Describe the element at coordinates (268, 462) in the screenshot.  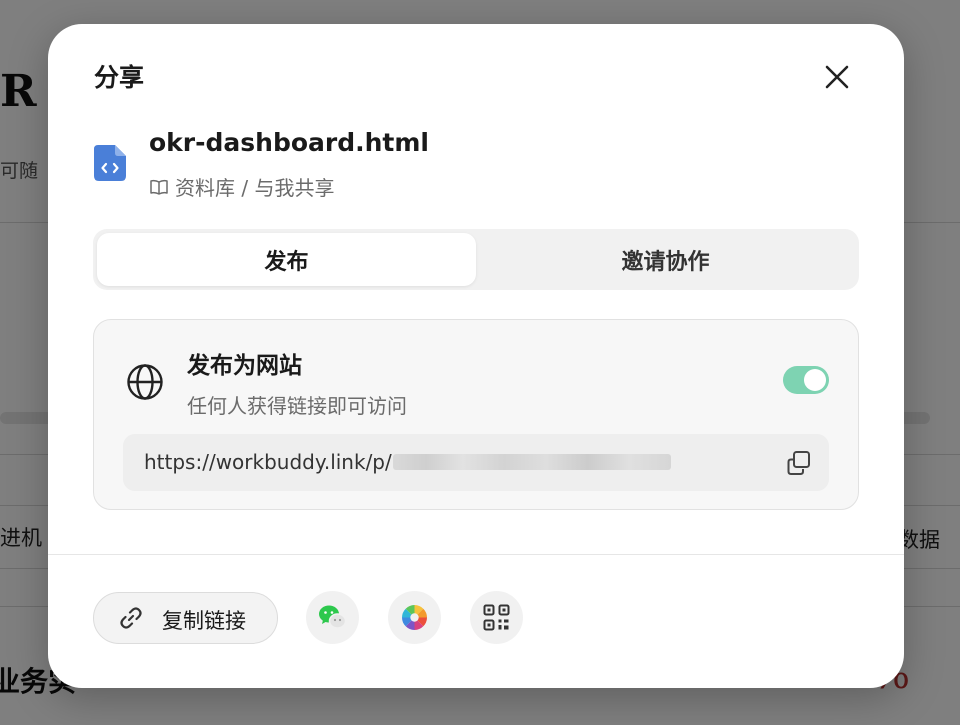
I see `published-url-text: https://workbuddy.link/p/` at that location.